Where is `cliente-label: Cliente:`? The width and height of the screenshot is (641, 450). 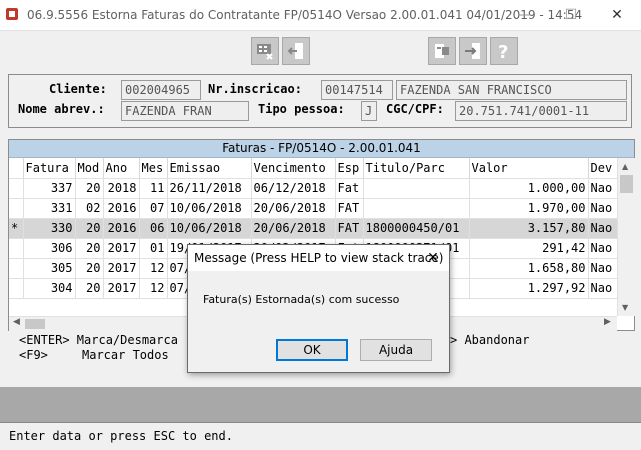 cliente-label: Cliente: is located at coordinates (78, 89).